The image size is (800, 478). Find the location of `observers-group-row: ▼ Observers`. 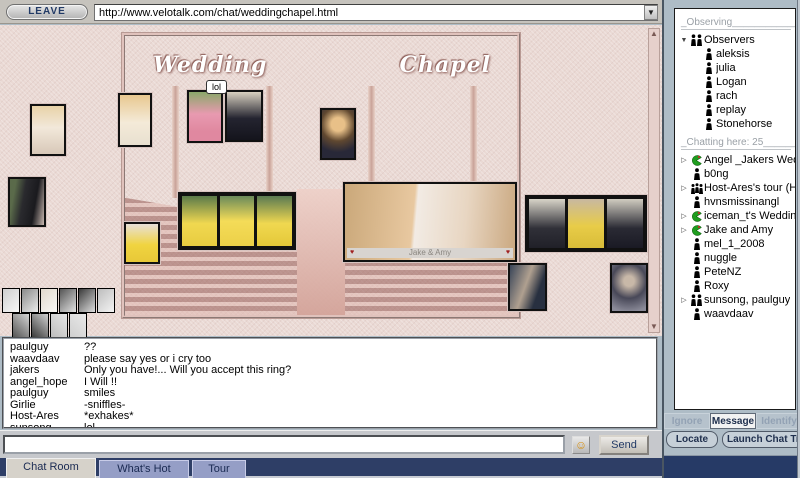

observers-group-row: ▼ Observers is located at coordinates (737, 40).